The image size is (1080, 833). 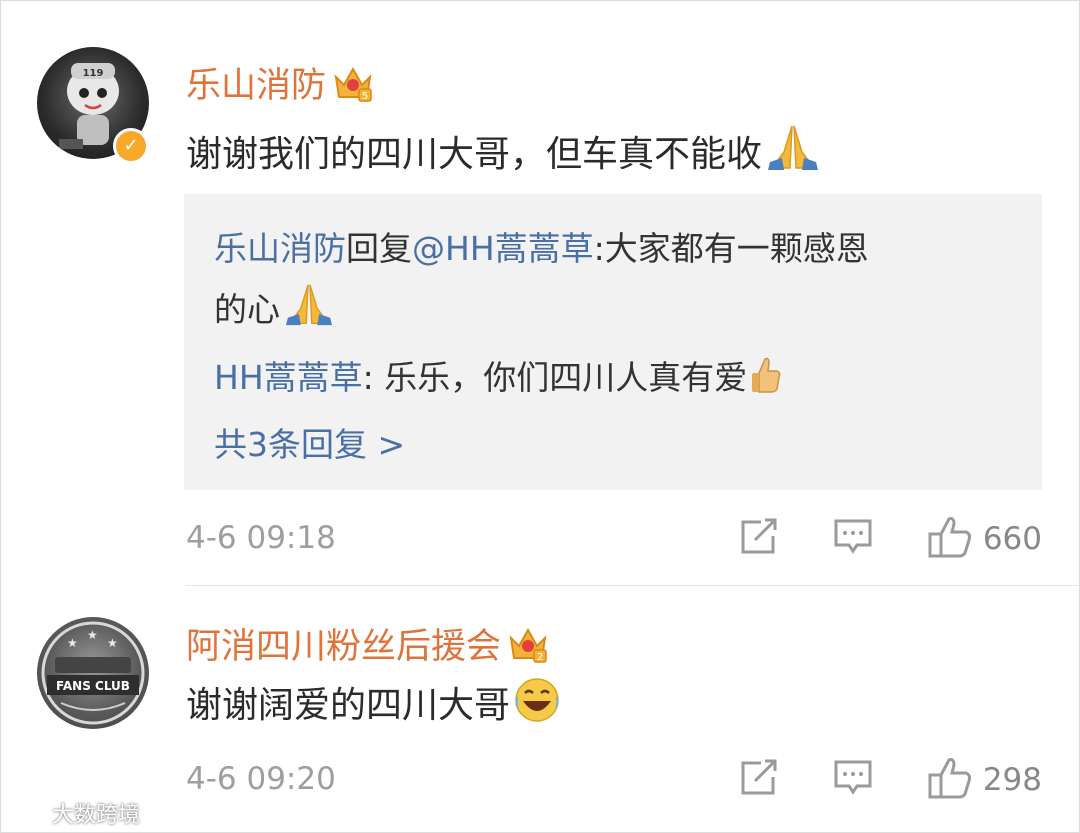 I want to click on laughing-emoji, so click(x=537, y=704).